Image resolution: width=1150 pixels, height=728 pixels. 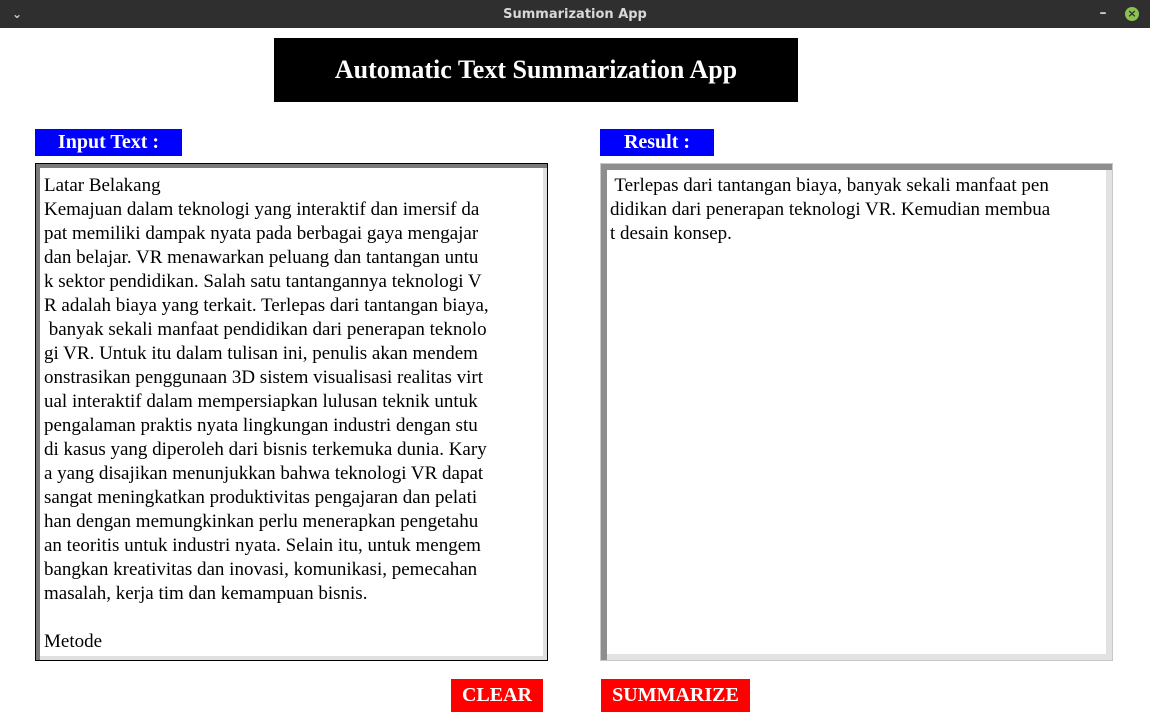 What do you see at coordinates (536, 70) in the screenshot?
I see `app-title: Automatic Text Summarization App` at bounding box center [536, 70].